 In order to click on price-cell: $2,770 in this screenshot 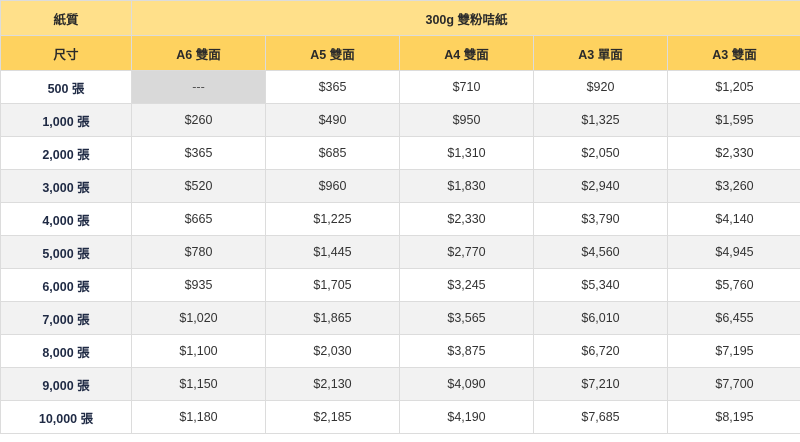, I will do `click(466, 252)`.